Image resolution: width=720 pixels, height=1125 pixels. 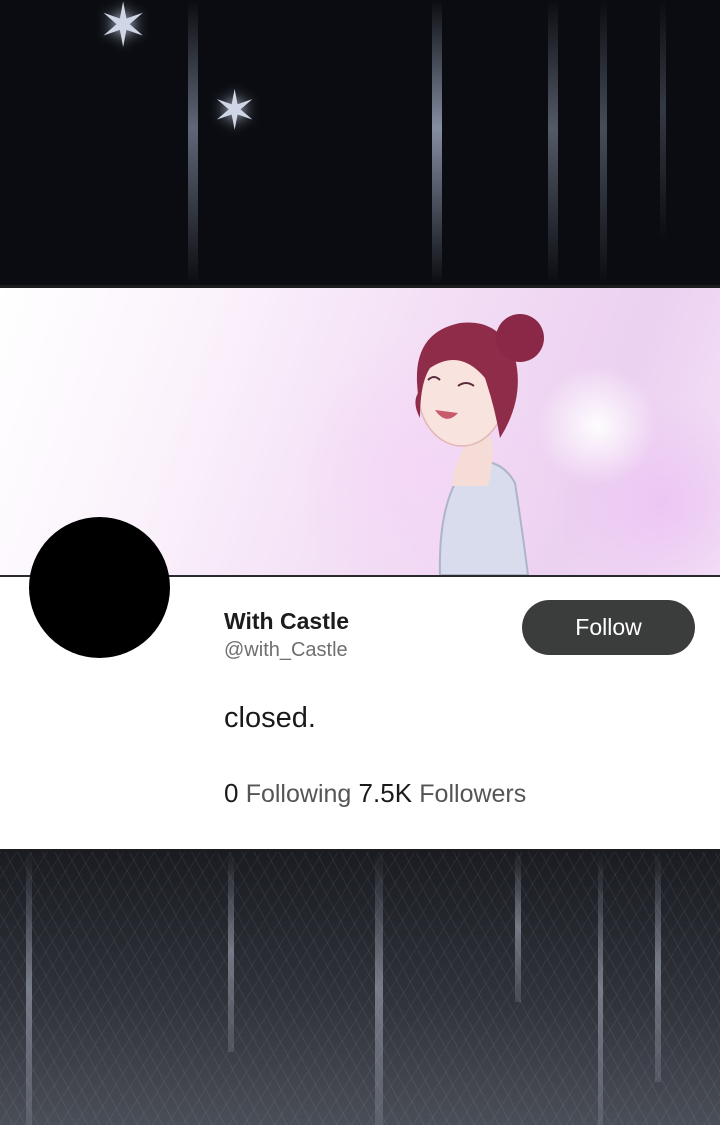 What do you see at coordinates (298, 794) in the screenshot?
I see `following-label: Following` at bounding box center [298, 794].